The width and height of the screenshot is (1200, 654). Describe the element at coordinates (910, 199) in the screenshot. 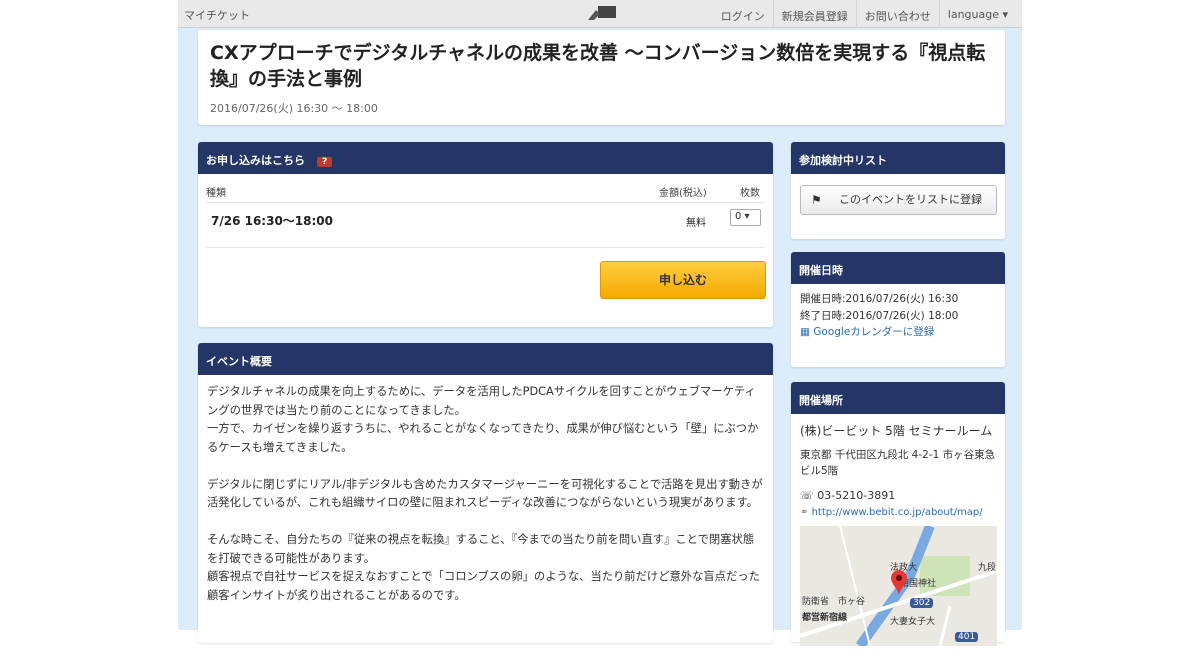

I see `add-to-list-label: このイベントをリストに登録` at that location.